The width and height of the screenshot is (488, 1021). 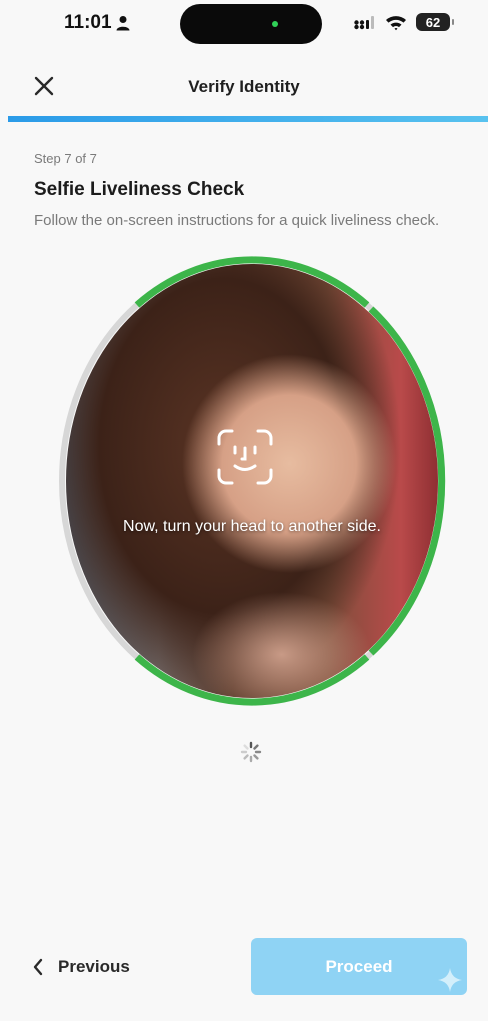 What do you see at coordinates (364, 23) in the screenshot?
I see `signal-icon` at bounding box center [364, 23].